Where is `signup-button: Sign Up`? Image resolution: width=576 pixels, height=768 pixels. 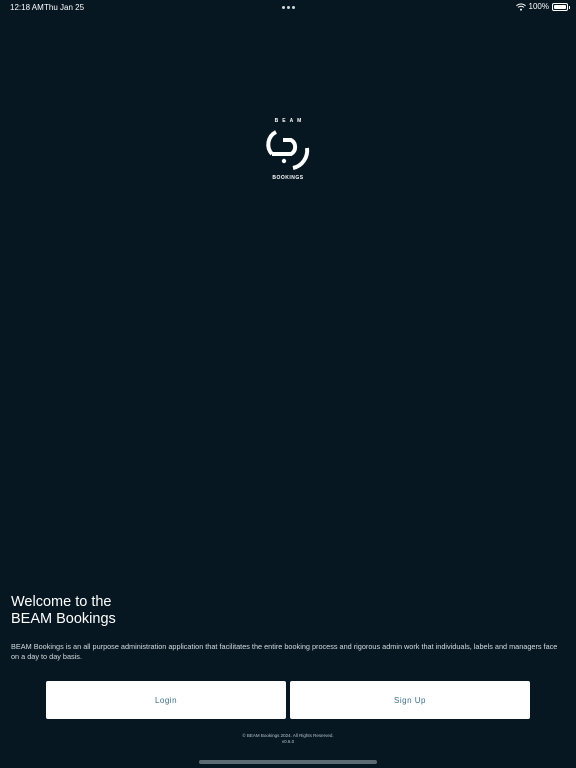 signup-button: Sign Up is located at coordinates (410, 700).